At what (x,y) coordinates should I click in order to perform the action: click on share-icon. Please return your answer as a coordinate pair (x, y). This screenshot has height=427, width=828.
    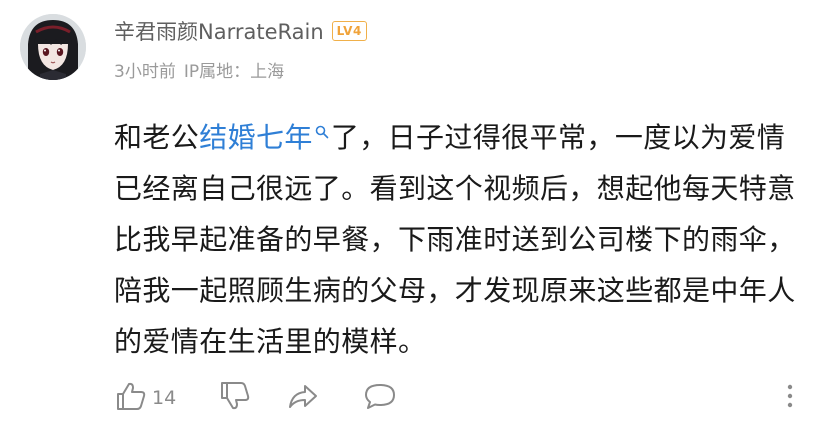
    Looking at the image, I should click on (303, 398).